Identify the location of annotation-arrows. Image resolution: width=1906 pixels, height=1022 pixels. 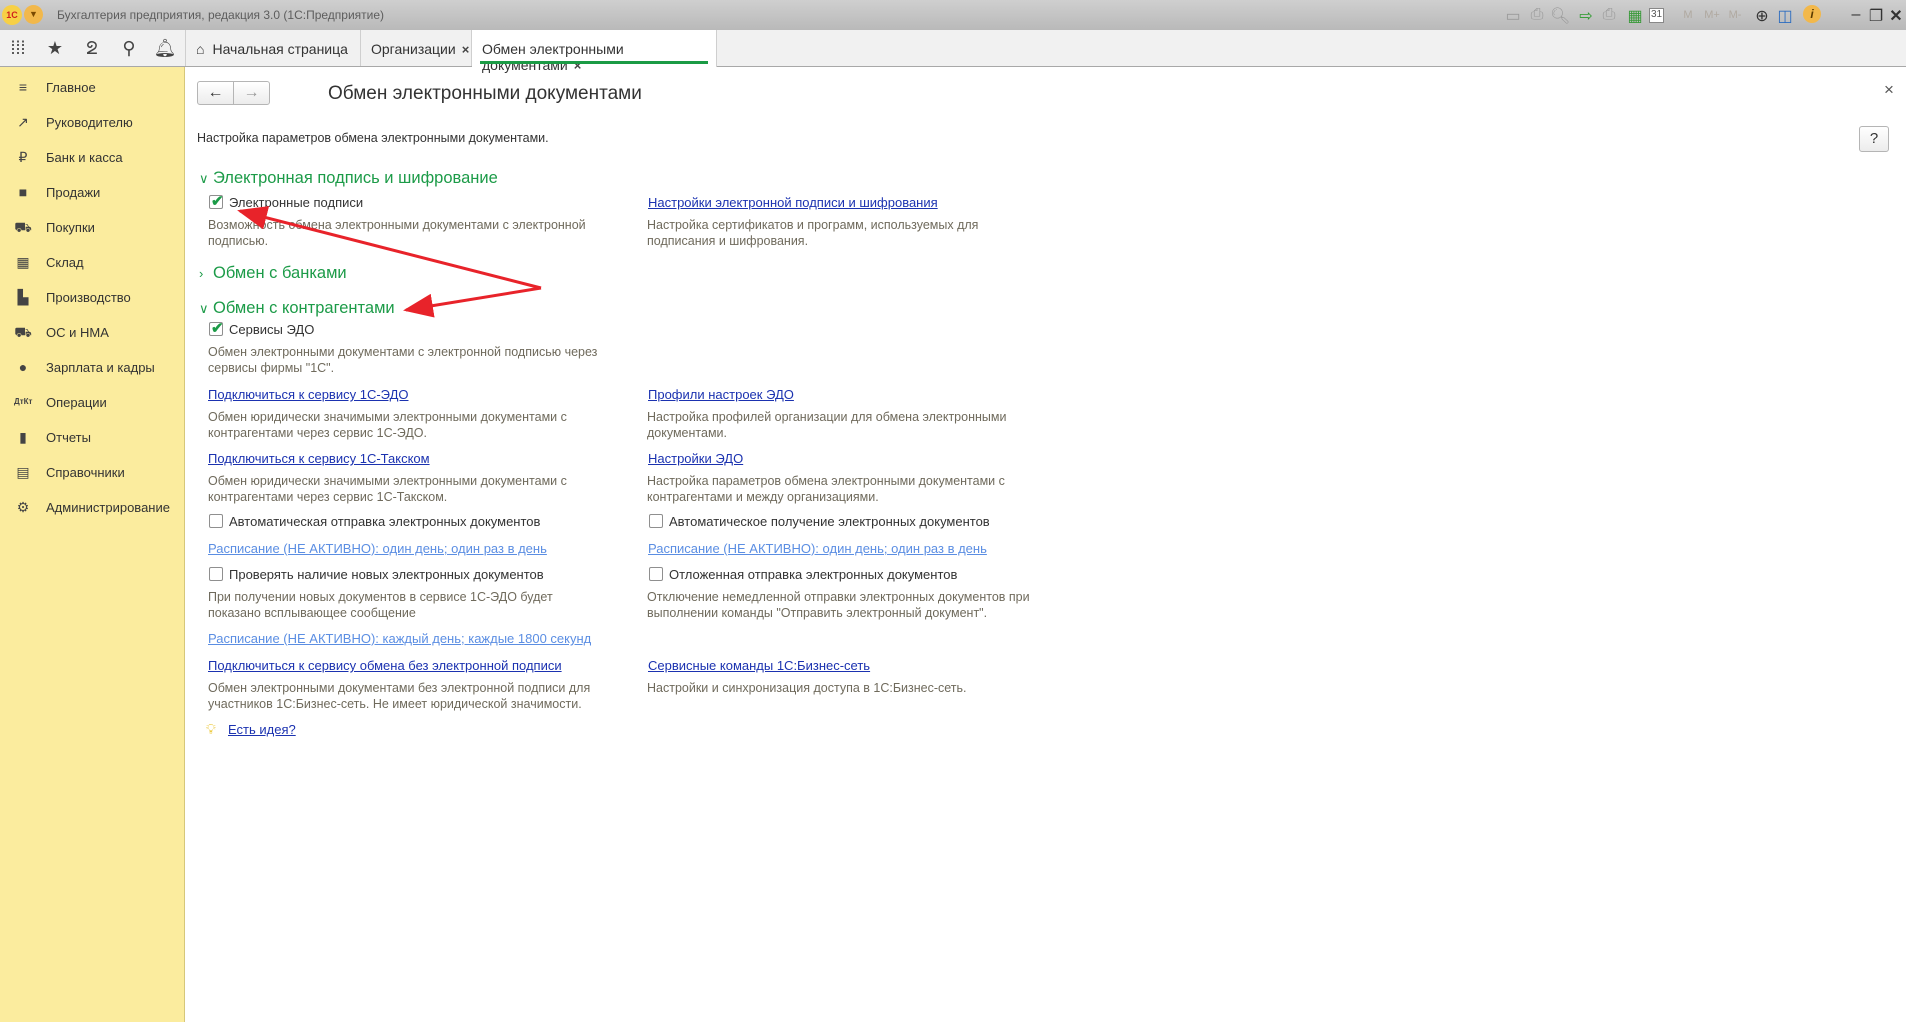
(389, 262).